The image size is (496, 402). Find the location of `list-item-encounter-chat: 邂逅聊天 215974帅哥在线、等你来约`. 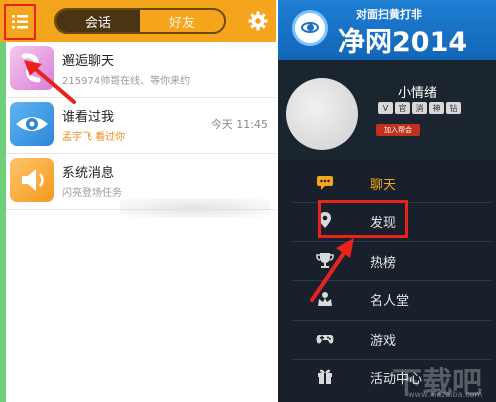

list-item-encounter-chat: 邂逅聊天 215974帅哥在线、等你来约 is located at coordinates (141, 70).